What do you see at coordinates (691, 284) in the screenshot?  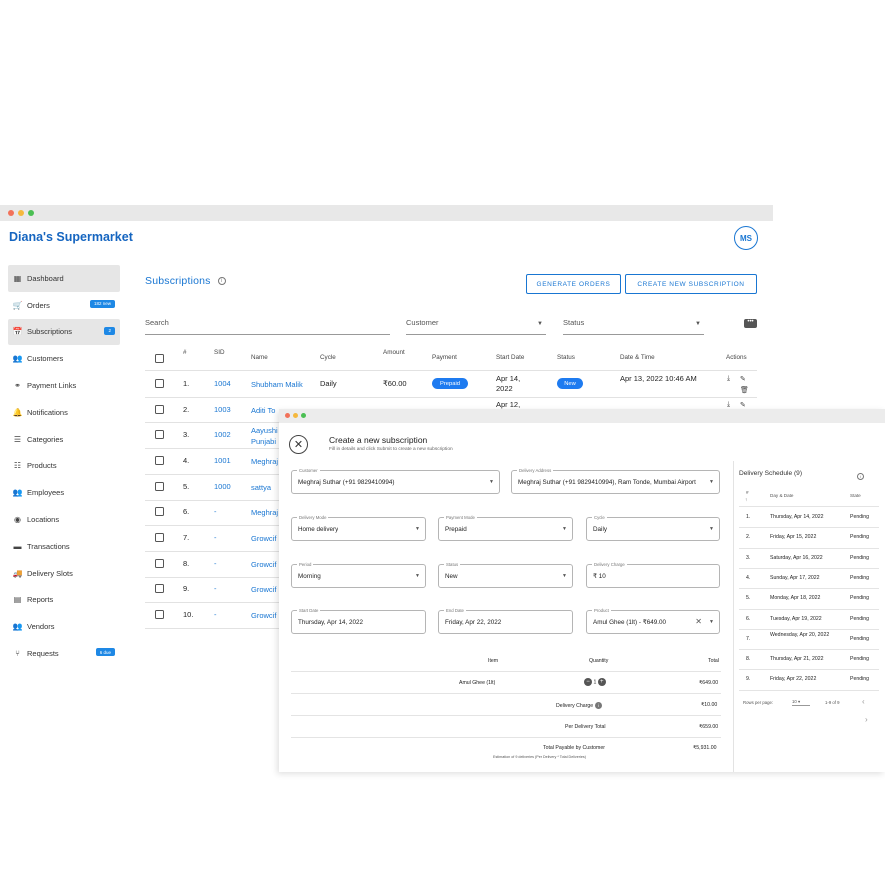 I see `create-subscription-button: CREATE NEW SUBSCRIPTION` at bounding box center [691, 284].